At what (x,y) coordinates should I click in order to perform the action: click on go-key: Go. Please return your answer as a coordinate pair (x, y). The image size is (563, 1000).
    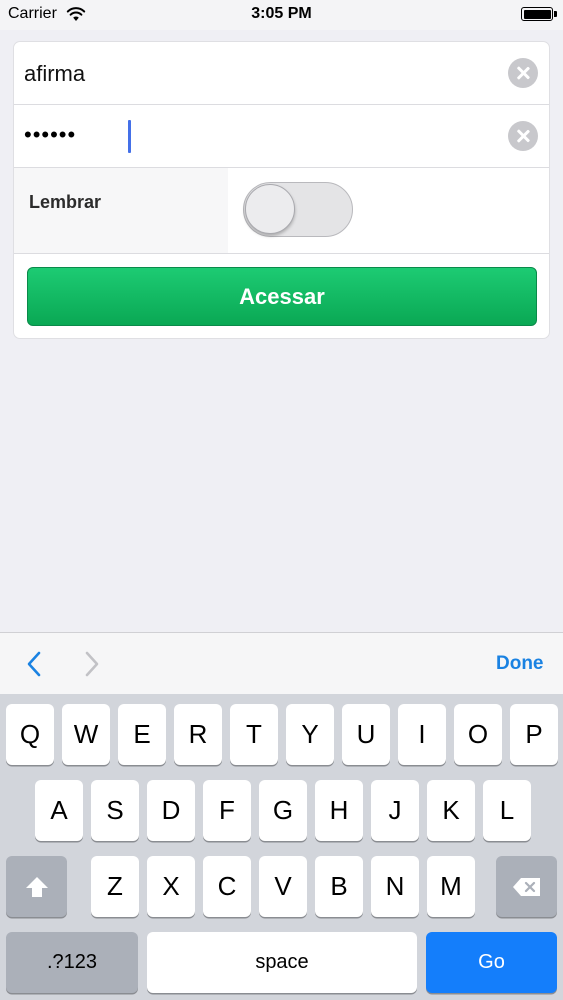
    Looking at the image, I should click on (491, 962).